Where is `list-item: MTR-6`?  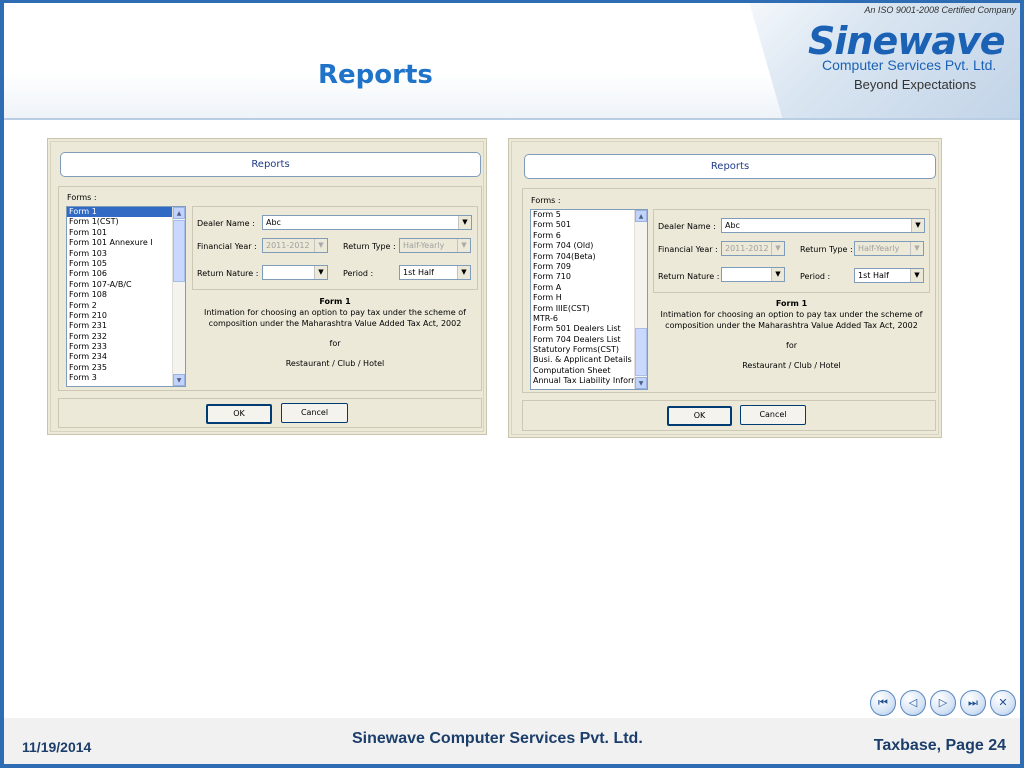 list-item: MTR-6 is located at coordinates (589, 319).